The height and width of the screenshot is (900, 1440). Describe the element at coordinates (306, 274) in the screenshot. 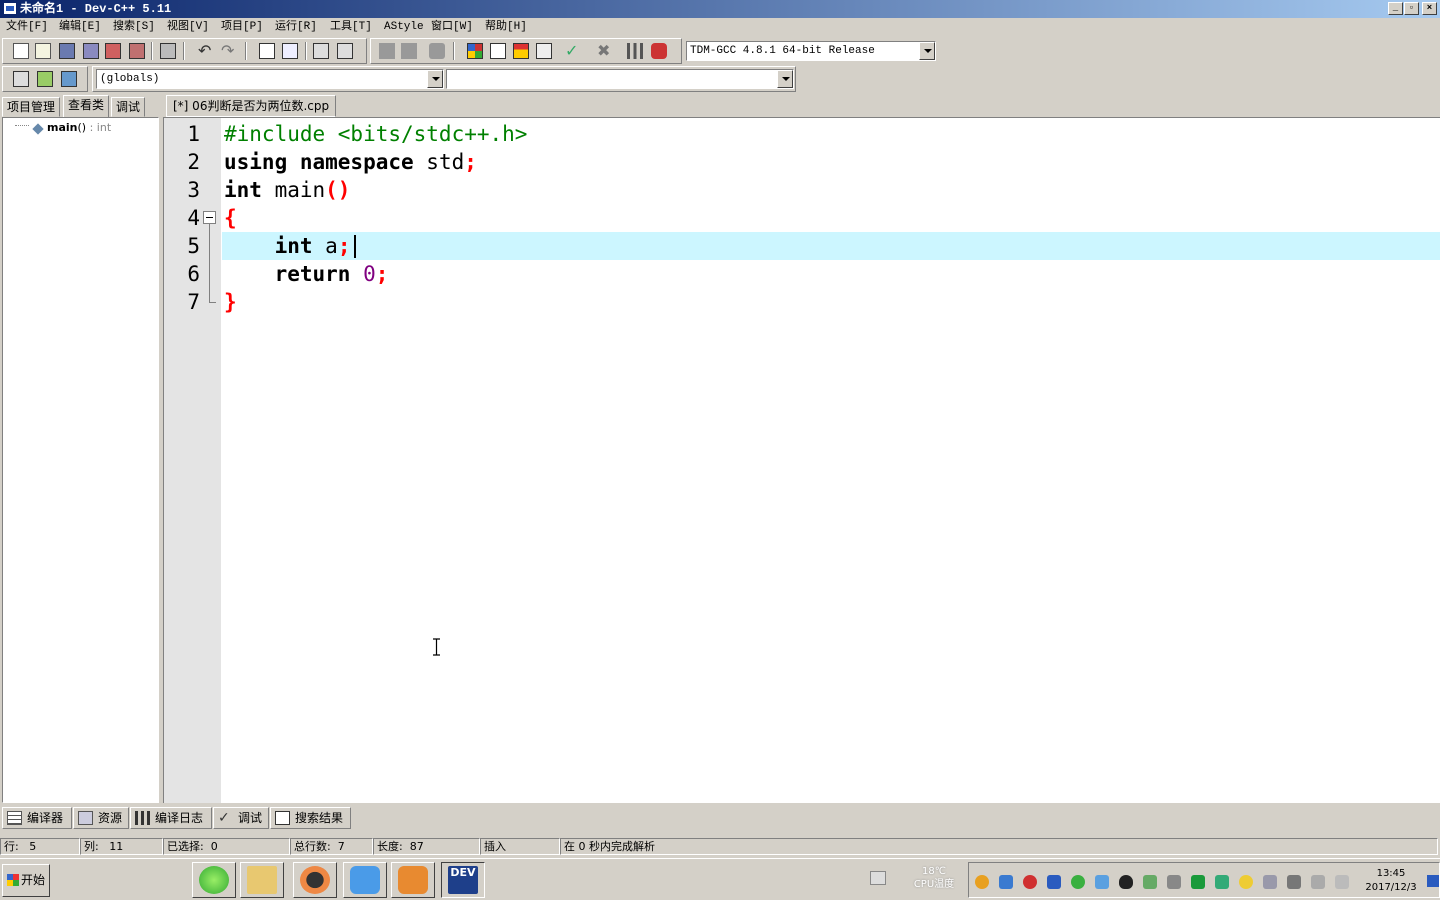

I see `code-line: return 0;` at that location.